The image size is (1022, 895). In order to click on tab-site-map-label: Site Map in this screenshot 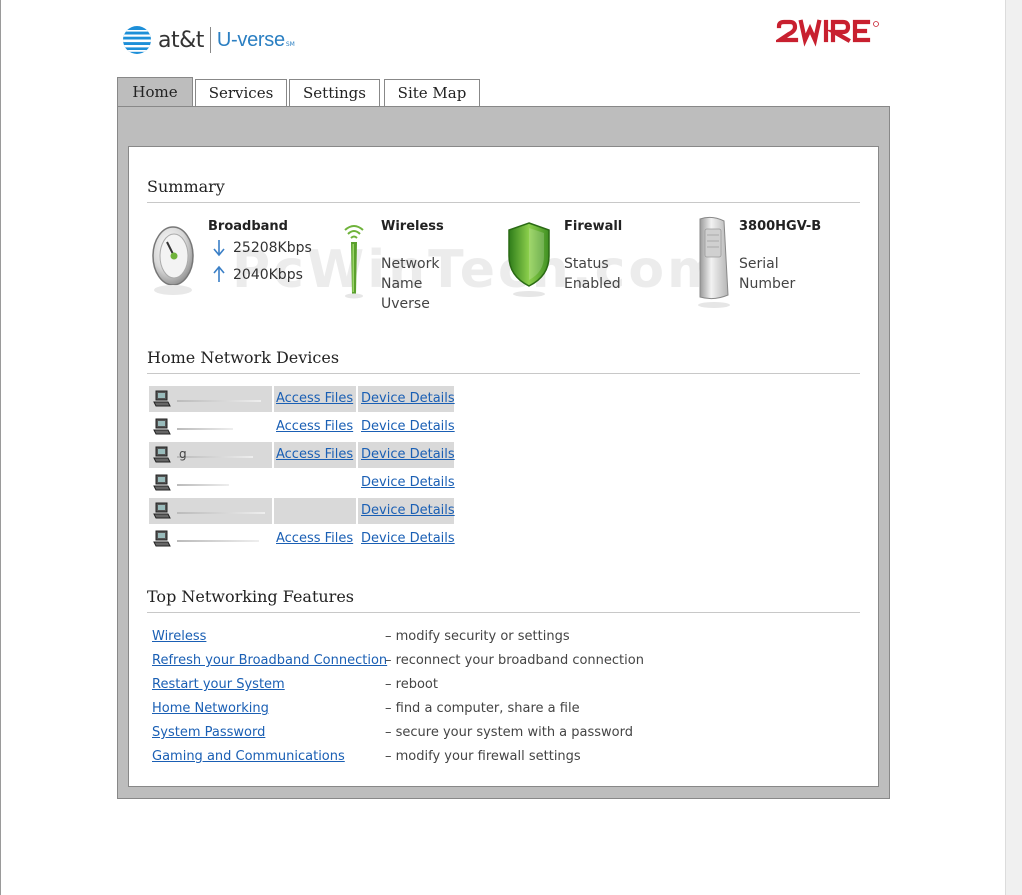, I will do `click(432, 93)`.